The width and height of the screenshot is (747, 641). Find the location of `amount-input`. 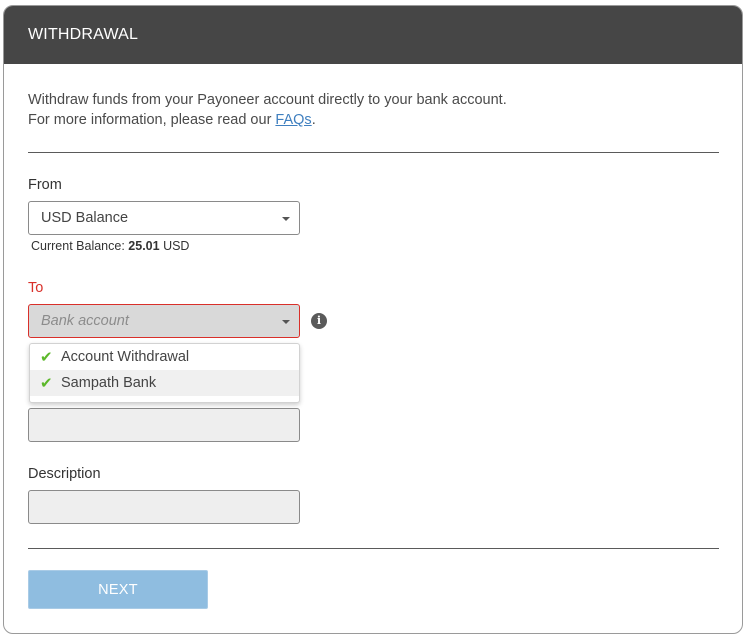

amount-input is located at coordinates (164, 425).